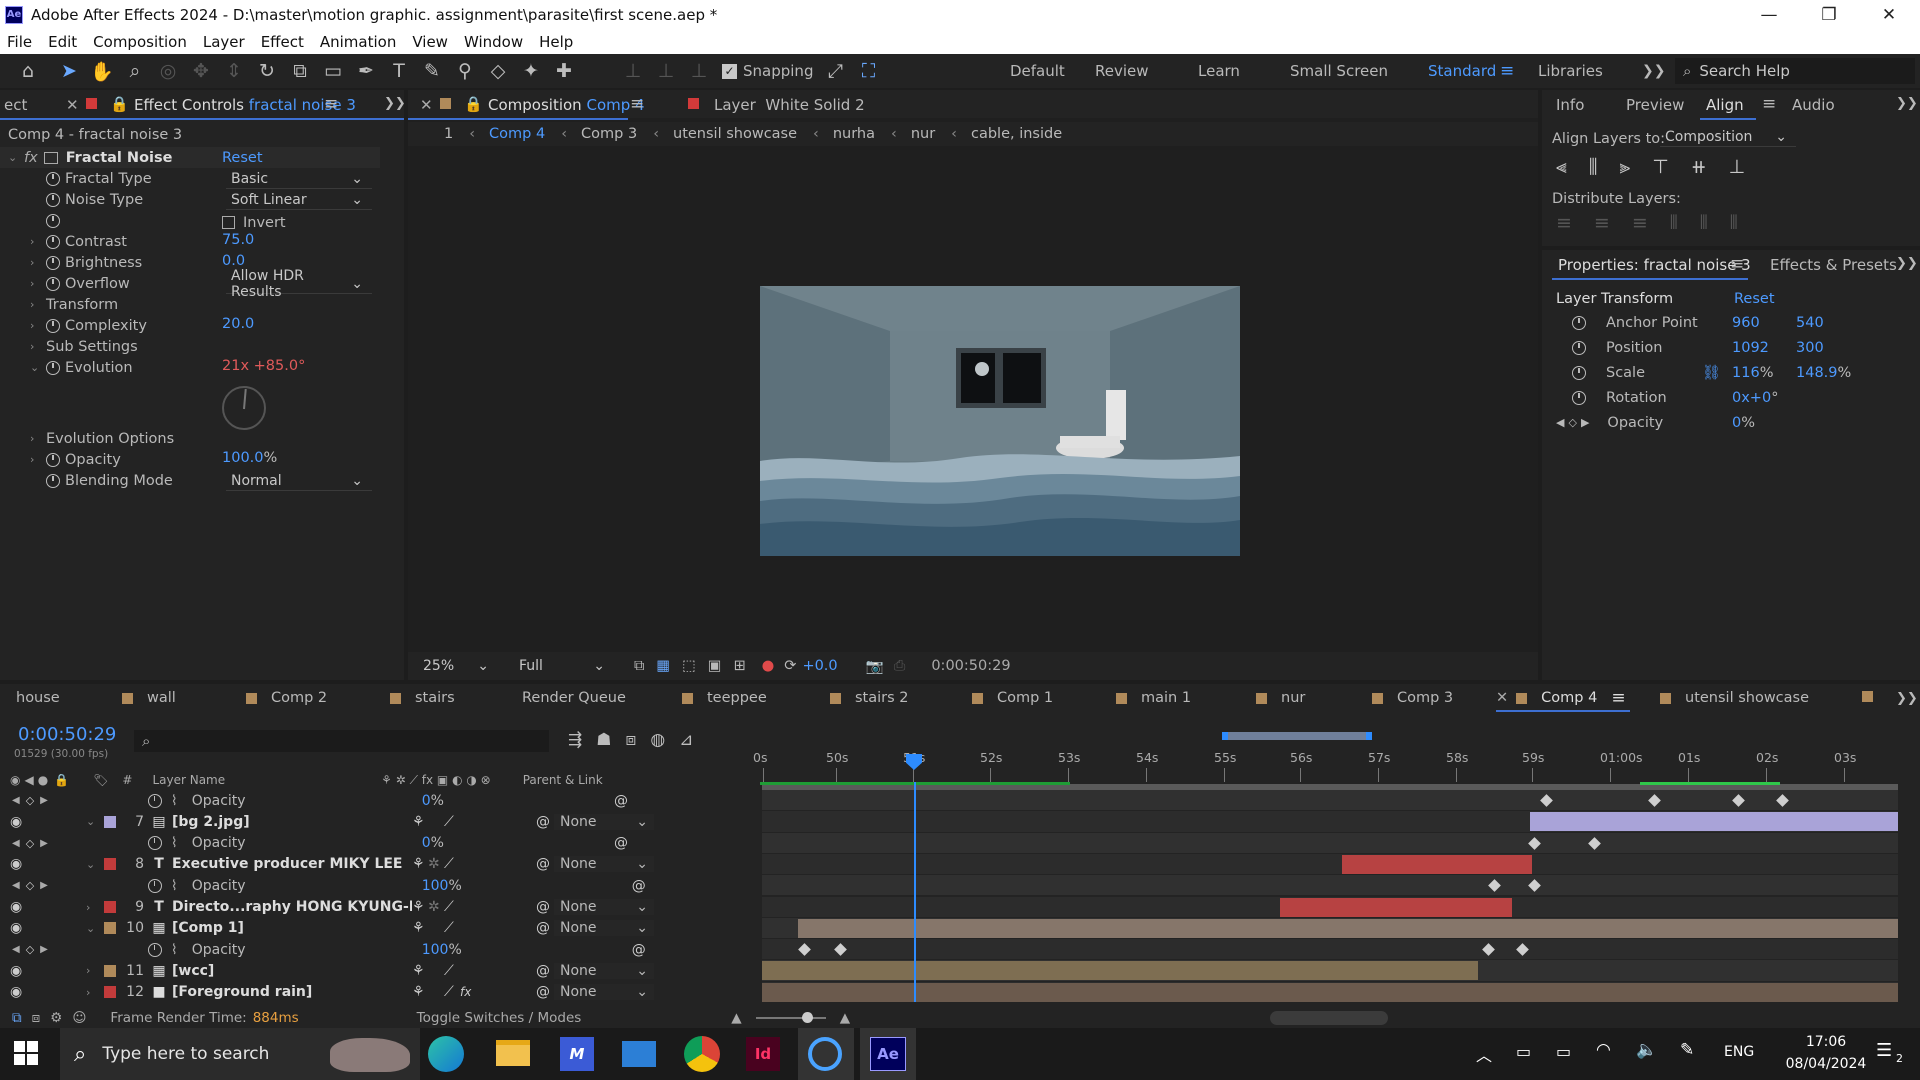  Describe the element at coordinates (333, 71) in the screenshot. I see `rectangle-tool-icon: ▭` at that location.